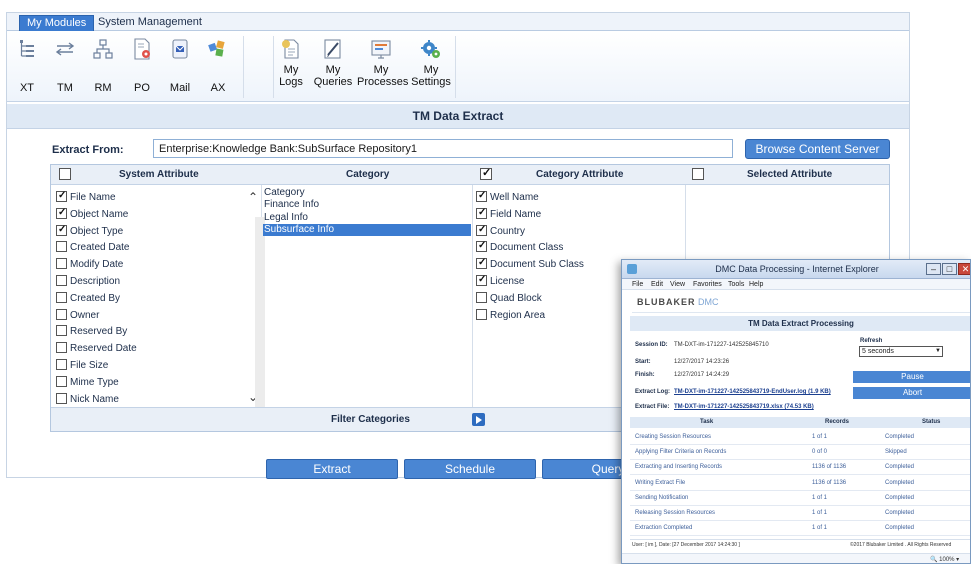 The height and width of the screenshot is (564, 971). I want to click on refresh-dropdown: 5 seconds, so click(901, 351).